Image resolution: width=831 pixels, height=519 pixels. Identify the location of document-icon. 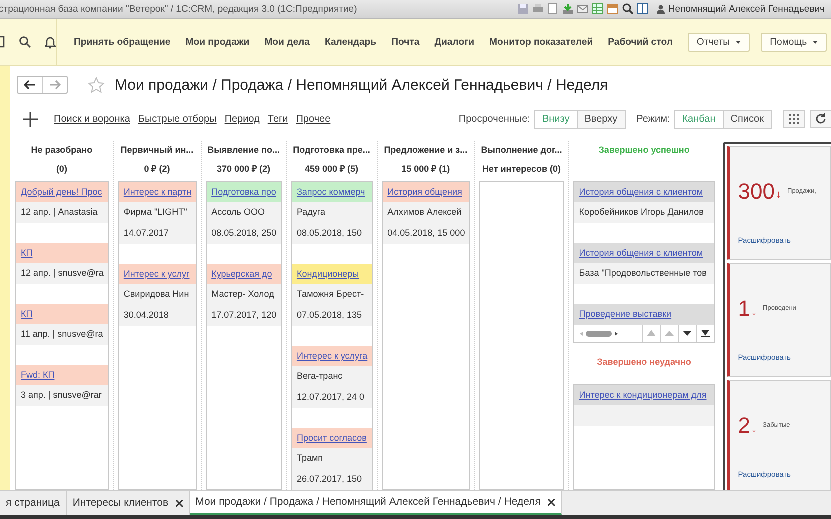
(553, 9).